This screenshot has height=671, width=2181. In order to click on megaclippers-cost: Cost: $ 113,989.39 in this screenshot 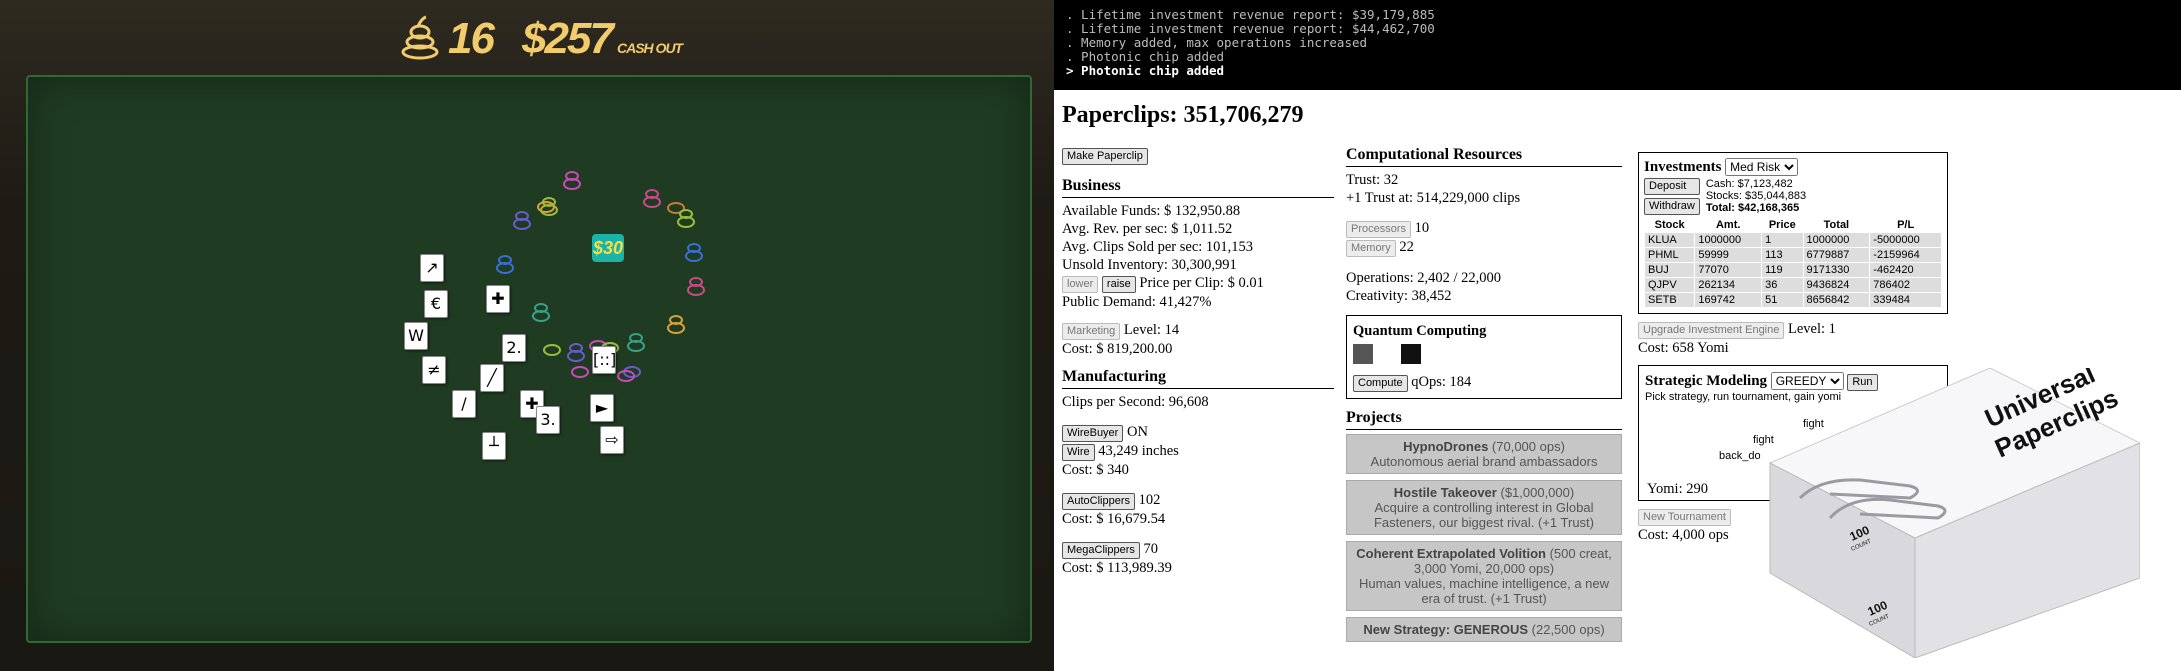, I will do `click(1117, 568)`.